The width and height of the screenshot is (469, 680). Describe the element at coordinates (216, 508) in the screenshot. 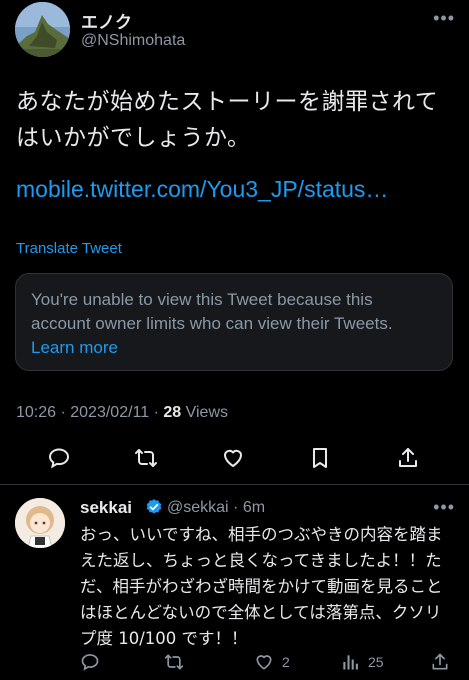

I see `reply-handle-time: @sekkai · 6m` at that location.